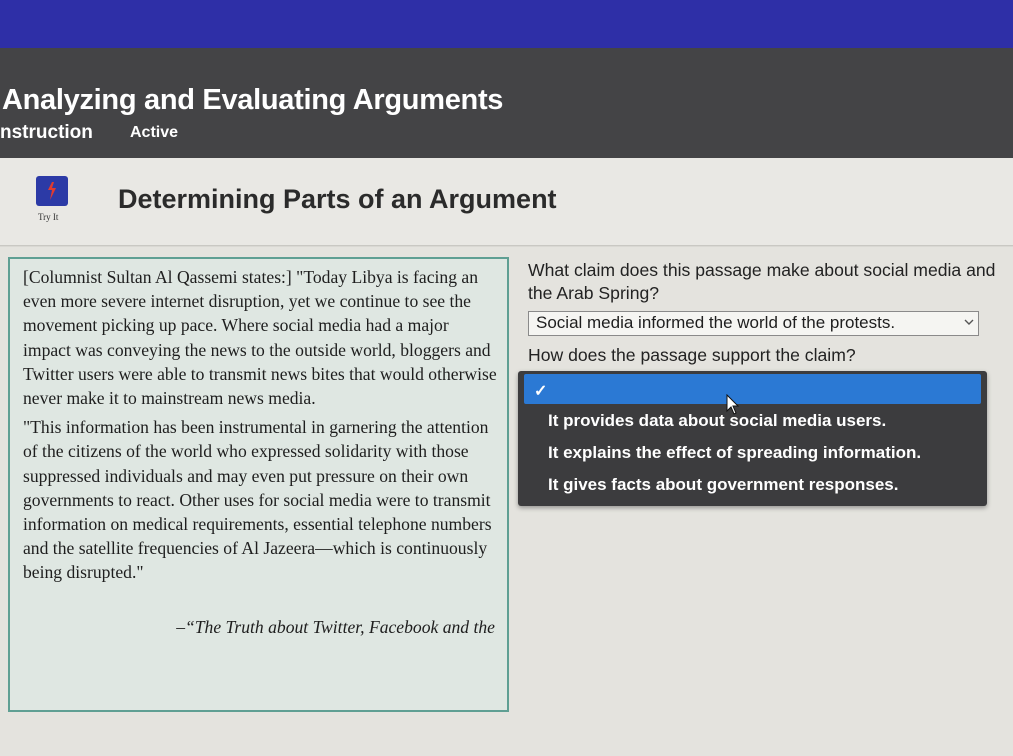  I want to click on try-it-icon, so click(52, 191).